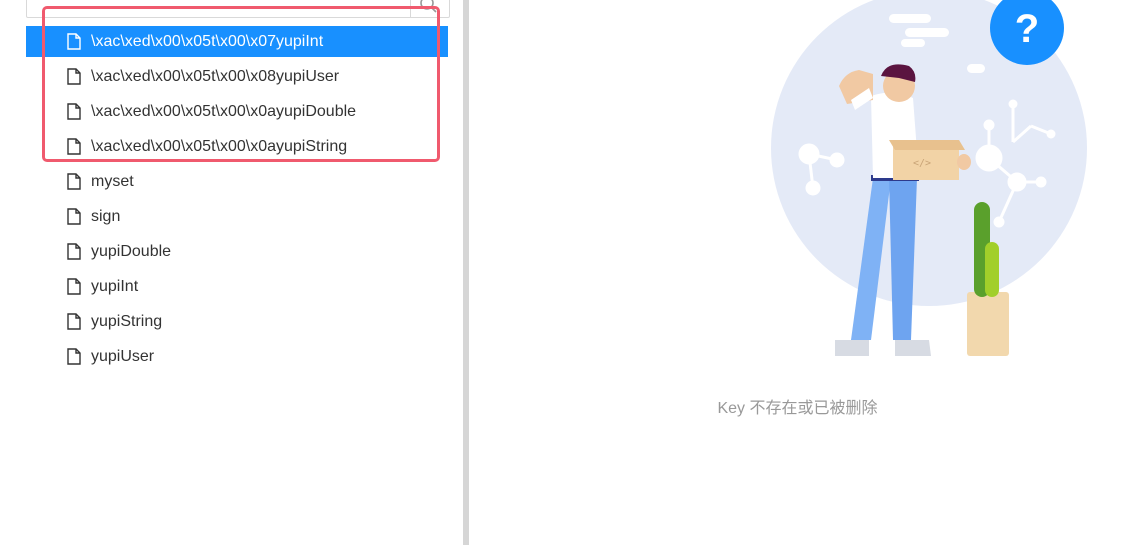 The width and height of the screenshot is (1126, 545). Describe the element at coordinates (207, 41) in the screenshot. I see `tree-item-label: \xac\xed\x00\x05t\x00\x07yupiInt` at that location.